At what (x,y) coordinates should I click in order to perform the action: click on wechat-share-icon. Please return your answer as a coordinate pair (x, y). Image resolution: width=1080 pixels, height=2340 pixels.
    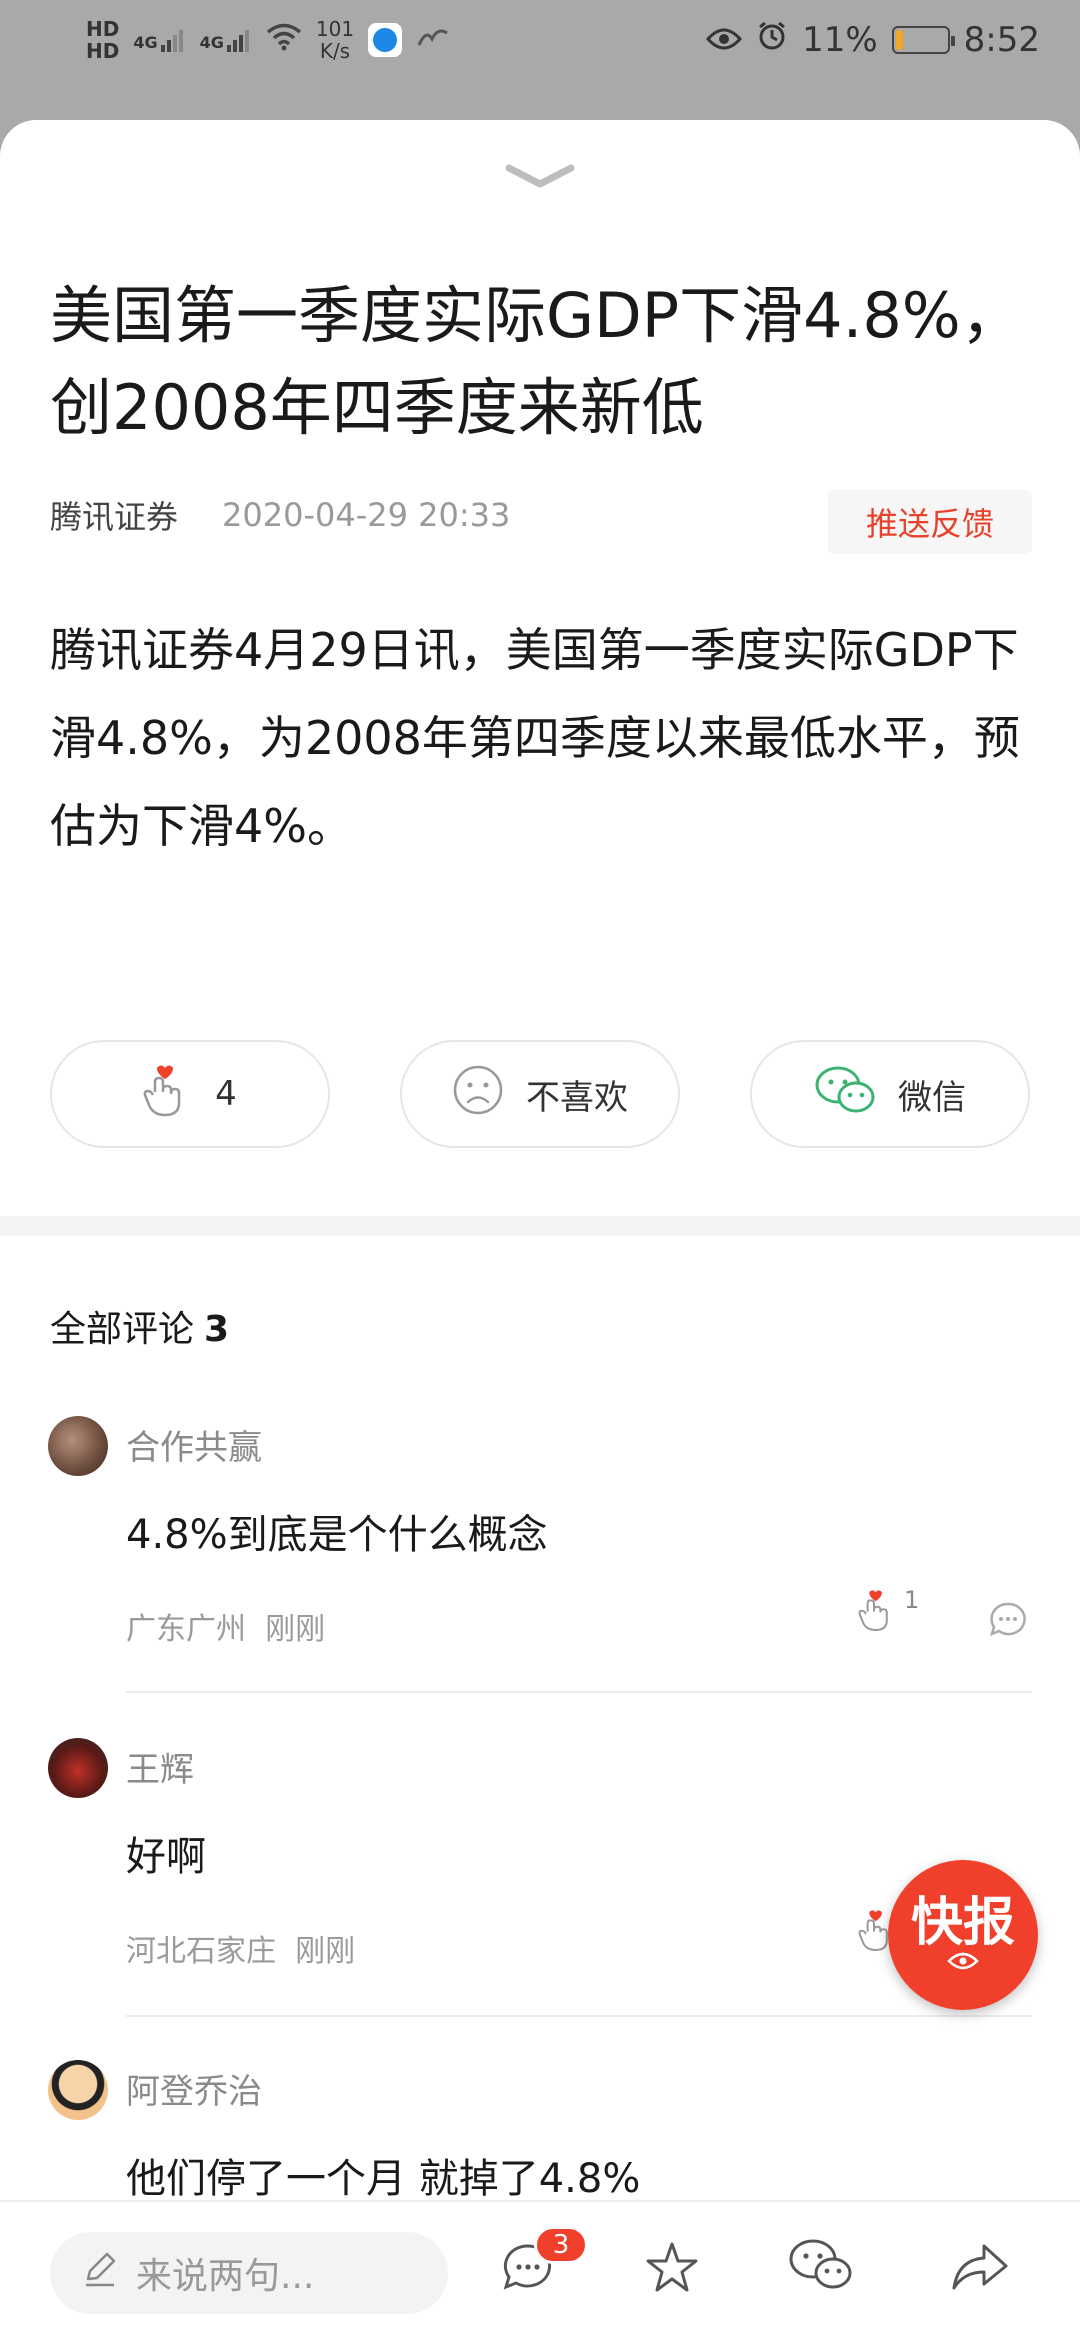
    Looking at the image, I should click on (821, 2268).